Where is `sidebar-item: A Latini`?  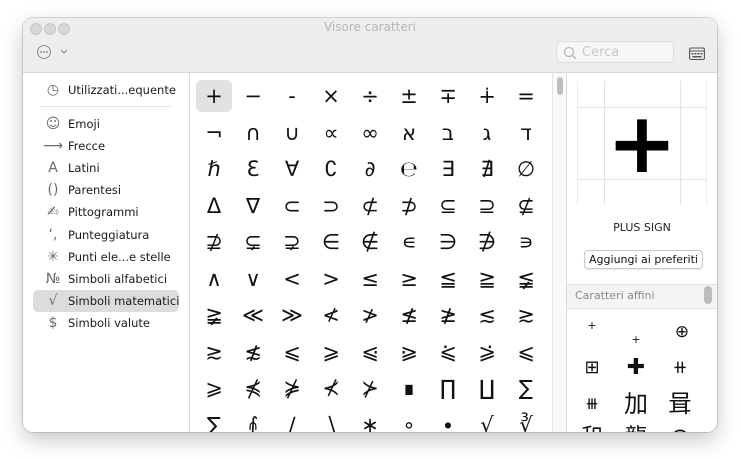
sidebar-item: A Latini is located at coordinates (106, 168).